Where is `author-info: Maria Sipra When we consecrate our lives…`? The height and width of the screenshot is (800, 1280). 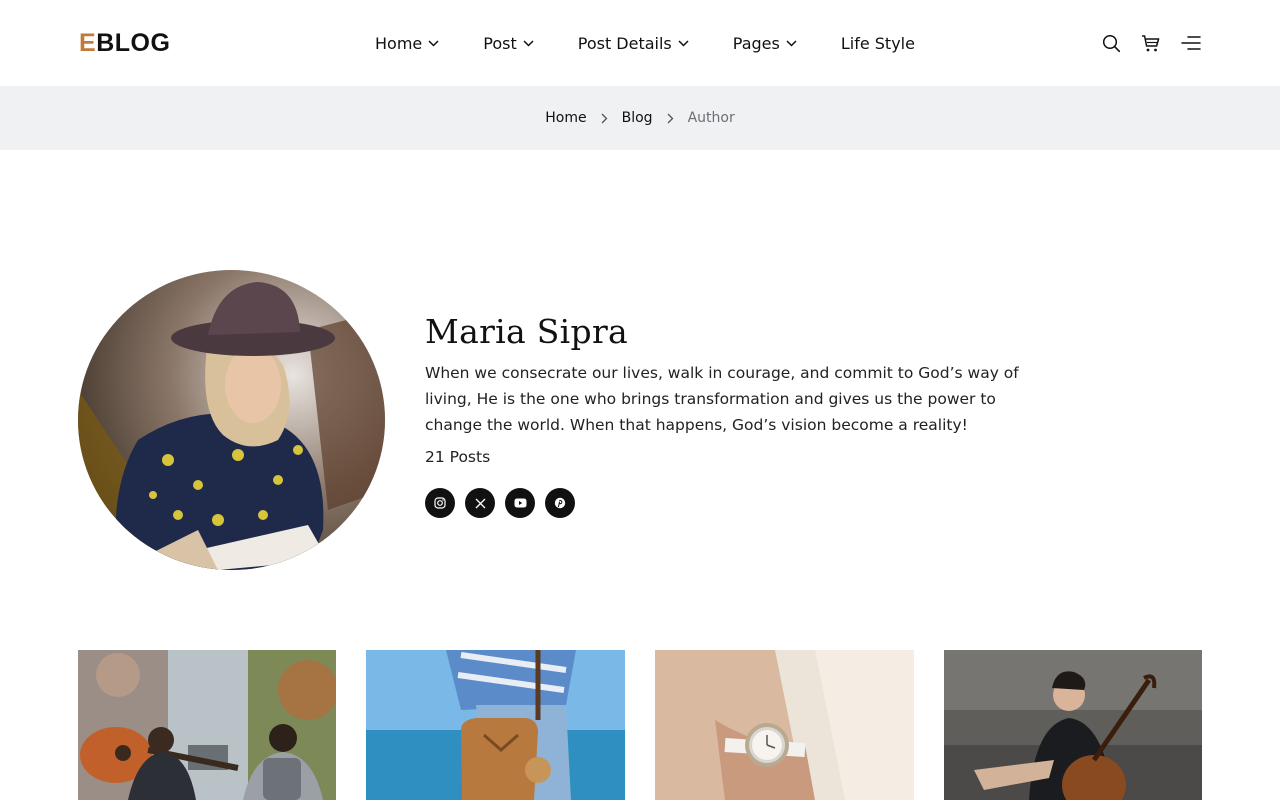 author-info: Maria Sipra When we consecrate our lives… is located at coordinates (735, 415).